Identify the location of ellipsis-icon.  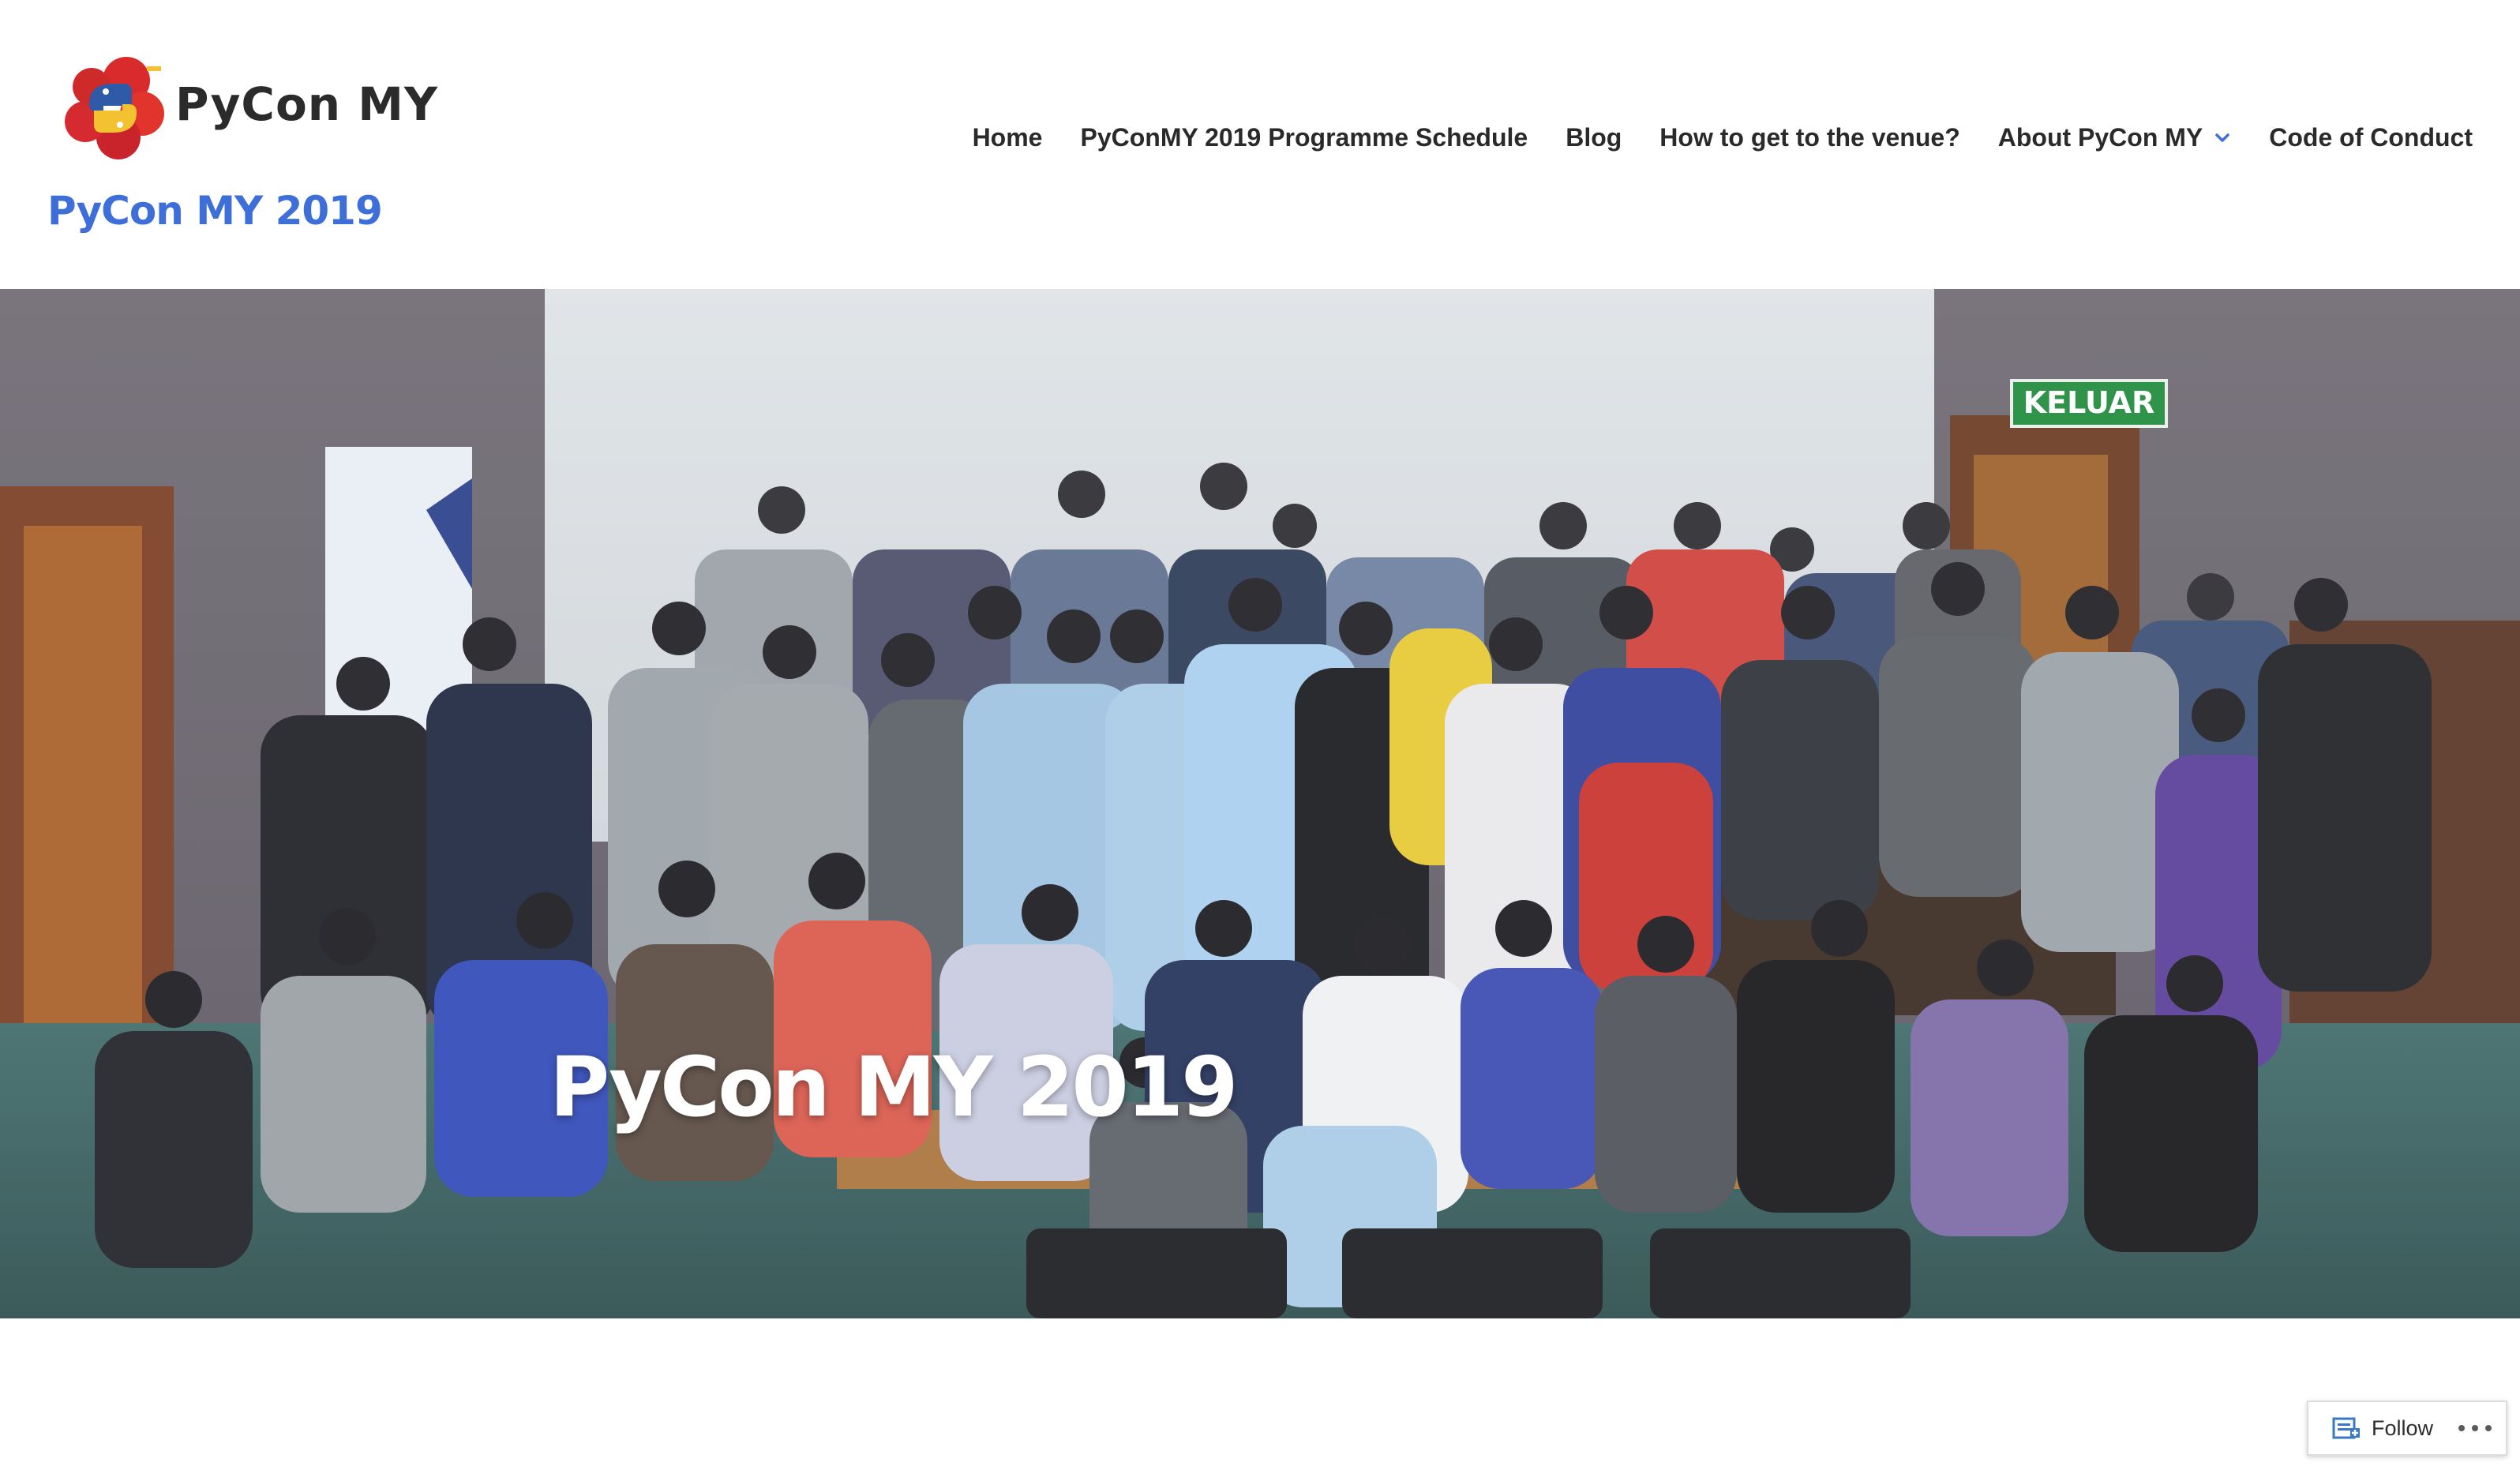
(2475, 1428).